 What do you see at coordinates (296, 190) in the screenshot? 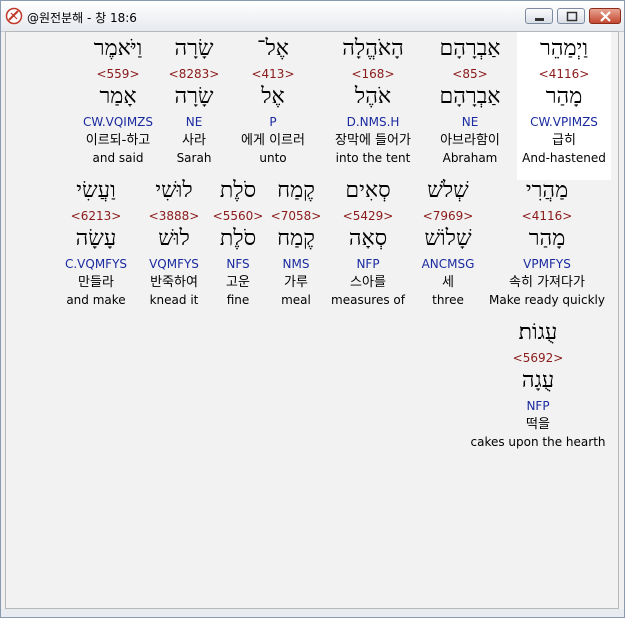
I see `hebrew-word: קֶמַח` at bounding box center [296, 190].